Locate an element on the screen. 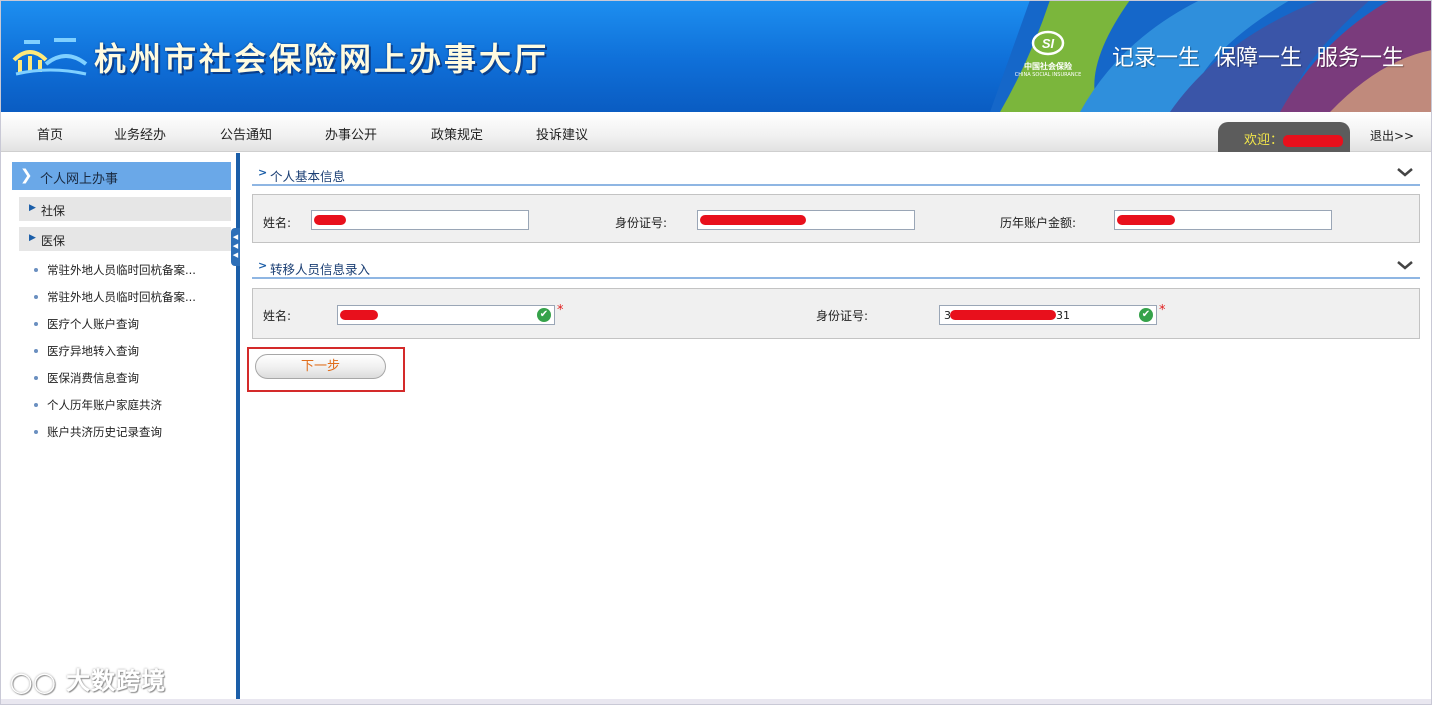  nav-notices: 公告通知 is located at coordinates (246, 133).